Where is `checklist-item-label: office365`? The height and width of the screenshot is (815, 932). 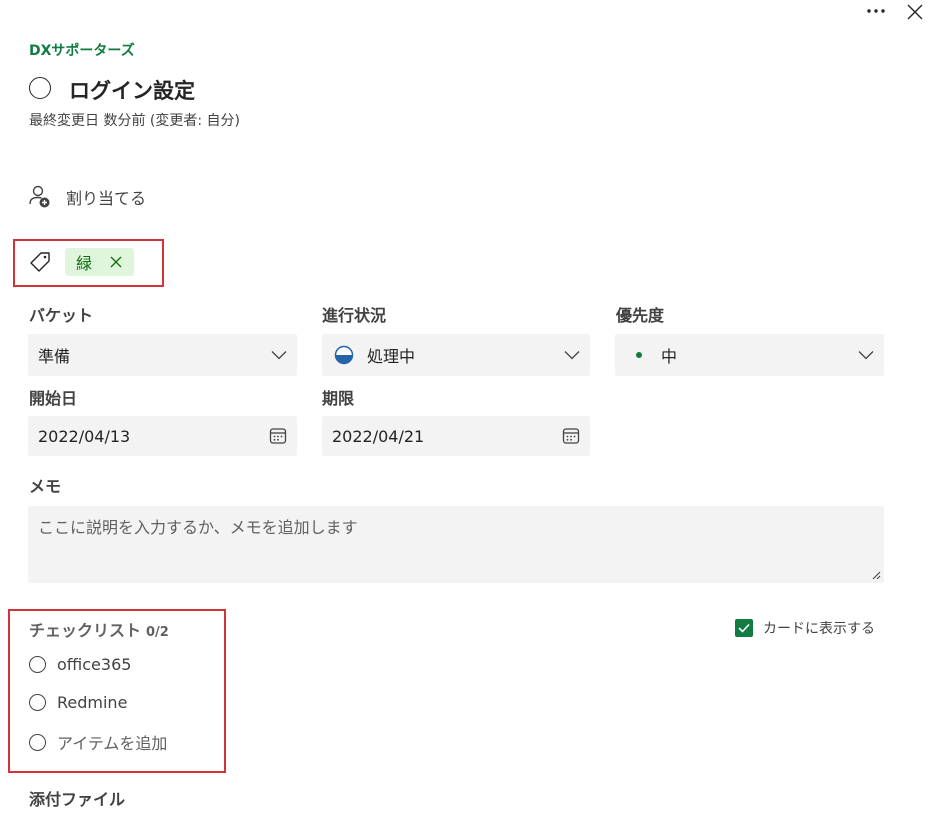 checklist-item-label: office365 is located at coordinates (94, 664).